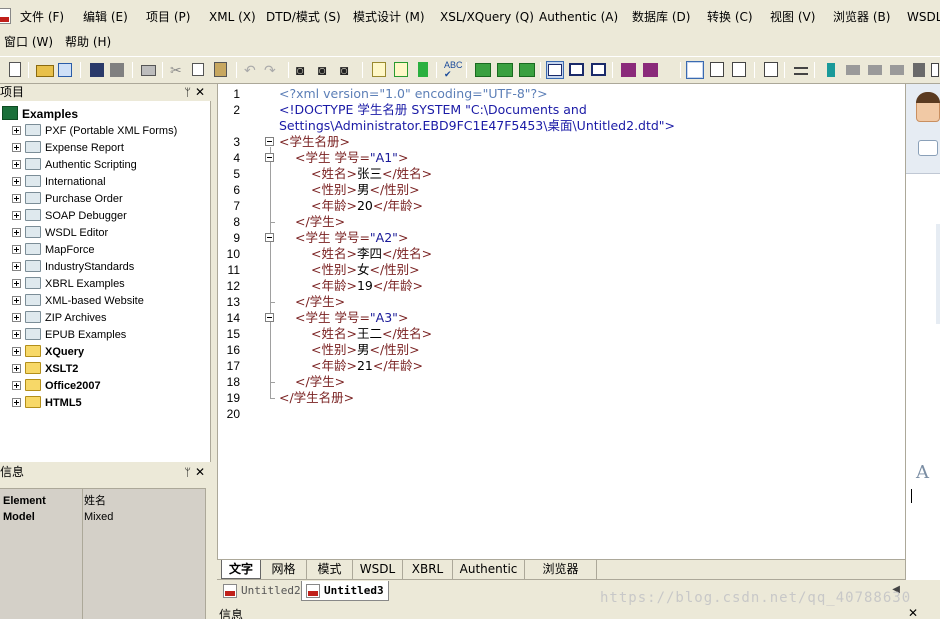 The width and height of the screenshot is (940, 619). I want to click on view-tab: Authentic, so click(489, 569).